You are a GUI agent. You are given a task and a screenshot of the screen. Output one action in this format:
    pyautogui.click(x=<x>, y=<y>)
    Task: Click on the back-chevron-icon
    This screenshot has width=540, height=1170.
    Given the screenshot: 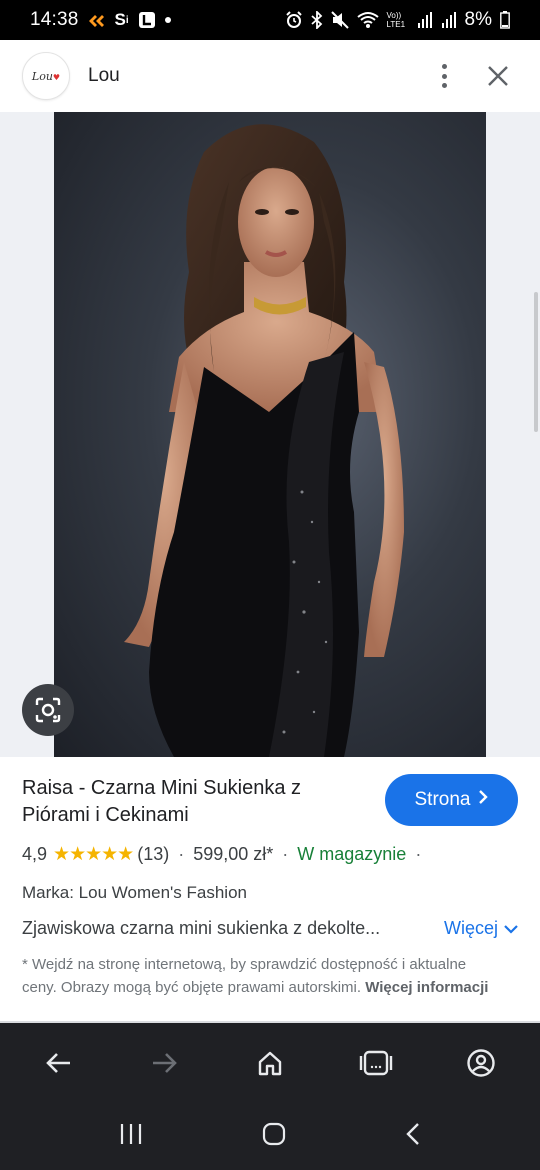 What is the action you would take?
    pyautogui.click(x=413, y=1136)
    